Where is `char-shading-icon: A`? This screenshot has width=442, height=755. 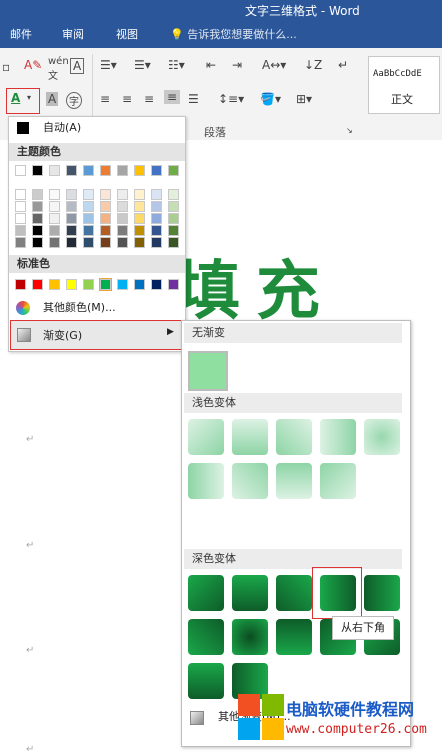 char-shading-icon: A is located at coordinates (52, 99).